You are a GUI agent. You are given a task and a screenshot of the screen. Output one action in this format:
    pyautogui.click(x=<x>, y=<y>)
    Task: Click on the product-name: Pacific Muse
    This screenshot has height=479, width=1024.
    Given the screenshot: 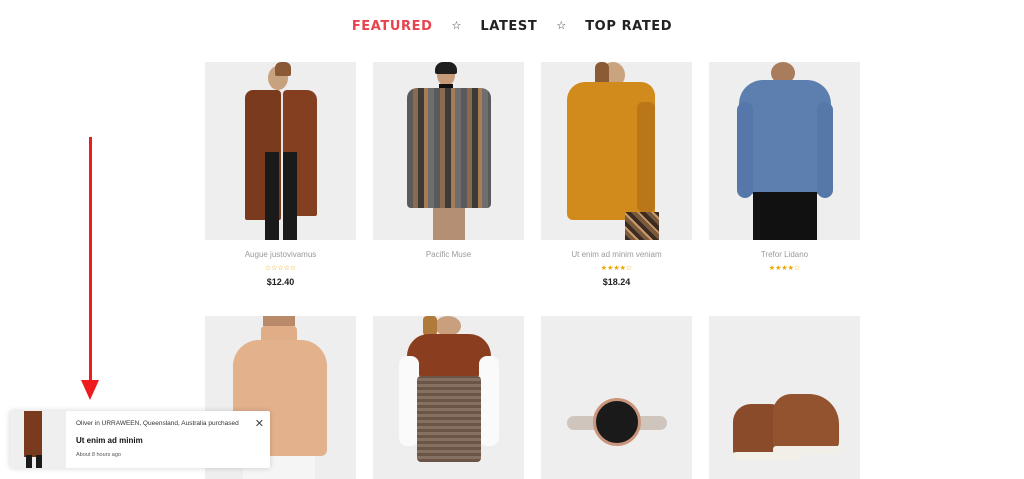 What is the action you would take?
    pyautogui.click(x=448, y=255)
    